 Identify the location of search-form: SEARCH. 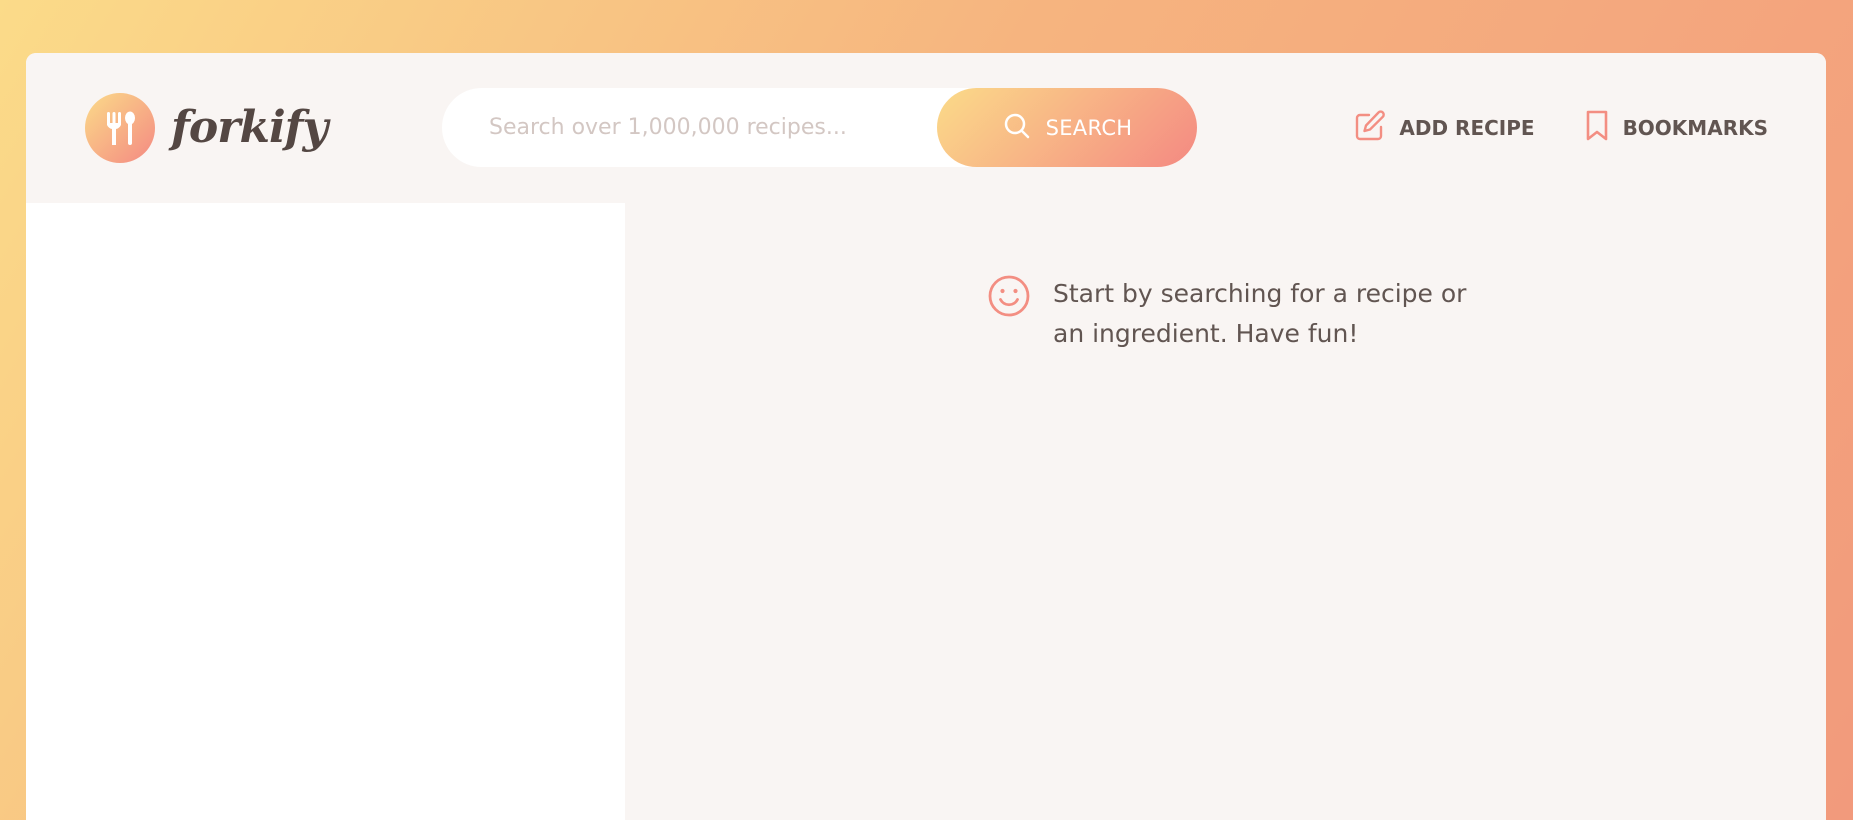
(819, 127).